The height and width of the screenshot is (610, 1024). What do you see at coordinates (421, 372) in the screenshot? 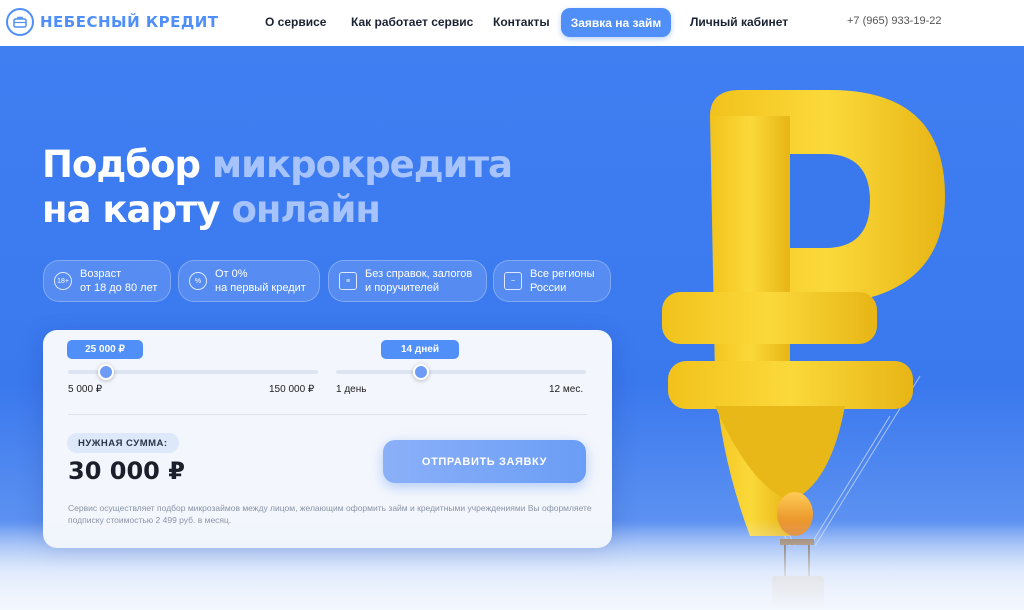
I see `term-slider-handle` at bounding box center [421, 372].